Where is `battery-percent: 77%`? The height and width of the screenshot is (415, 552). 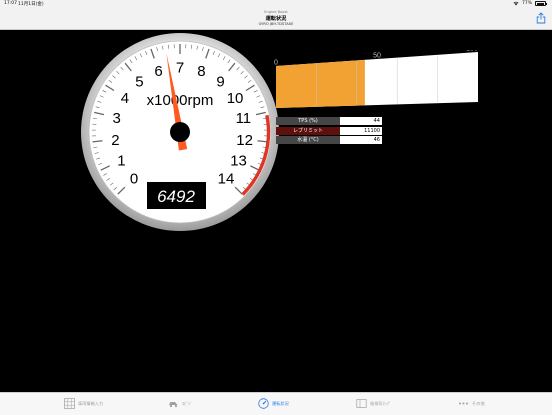 battery-percent: 77% is located at coordinates (527, 3).